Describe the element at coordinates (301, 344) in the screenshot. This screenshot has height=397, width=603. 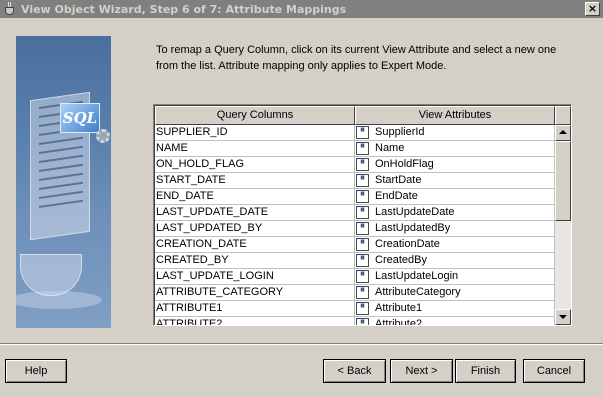
I see `button-separator` at that location.